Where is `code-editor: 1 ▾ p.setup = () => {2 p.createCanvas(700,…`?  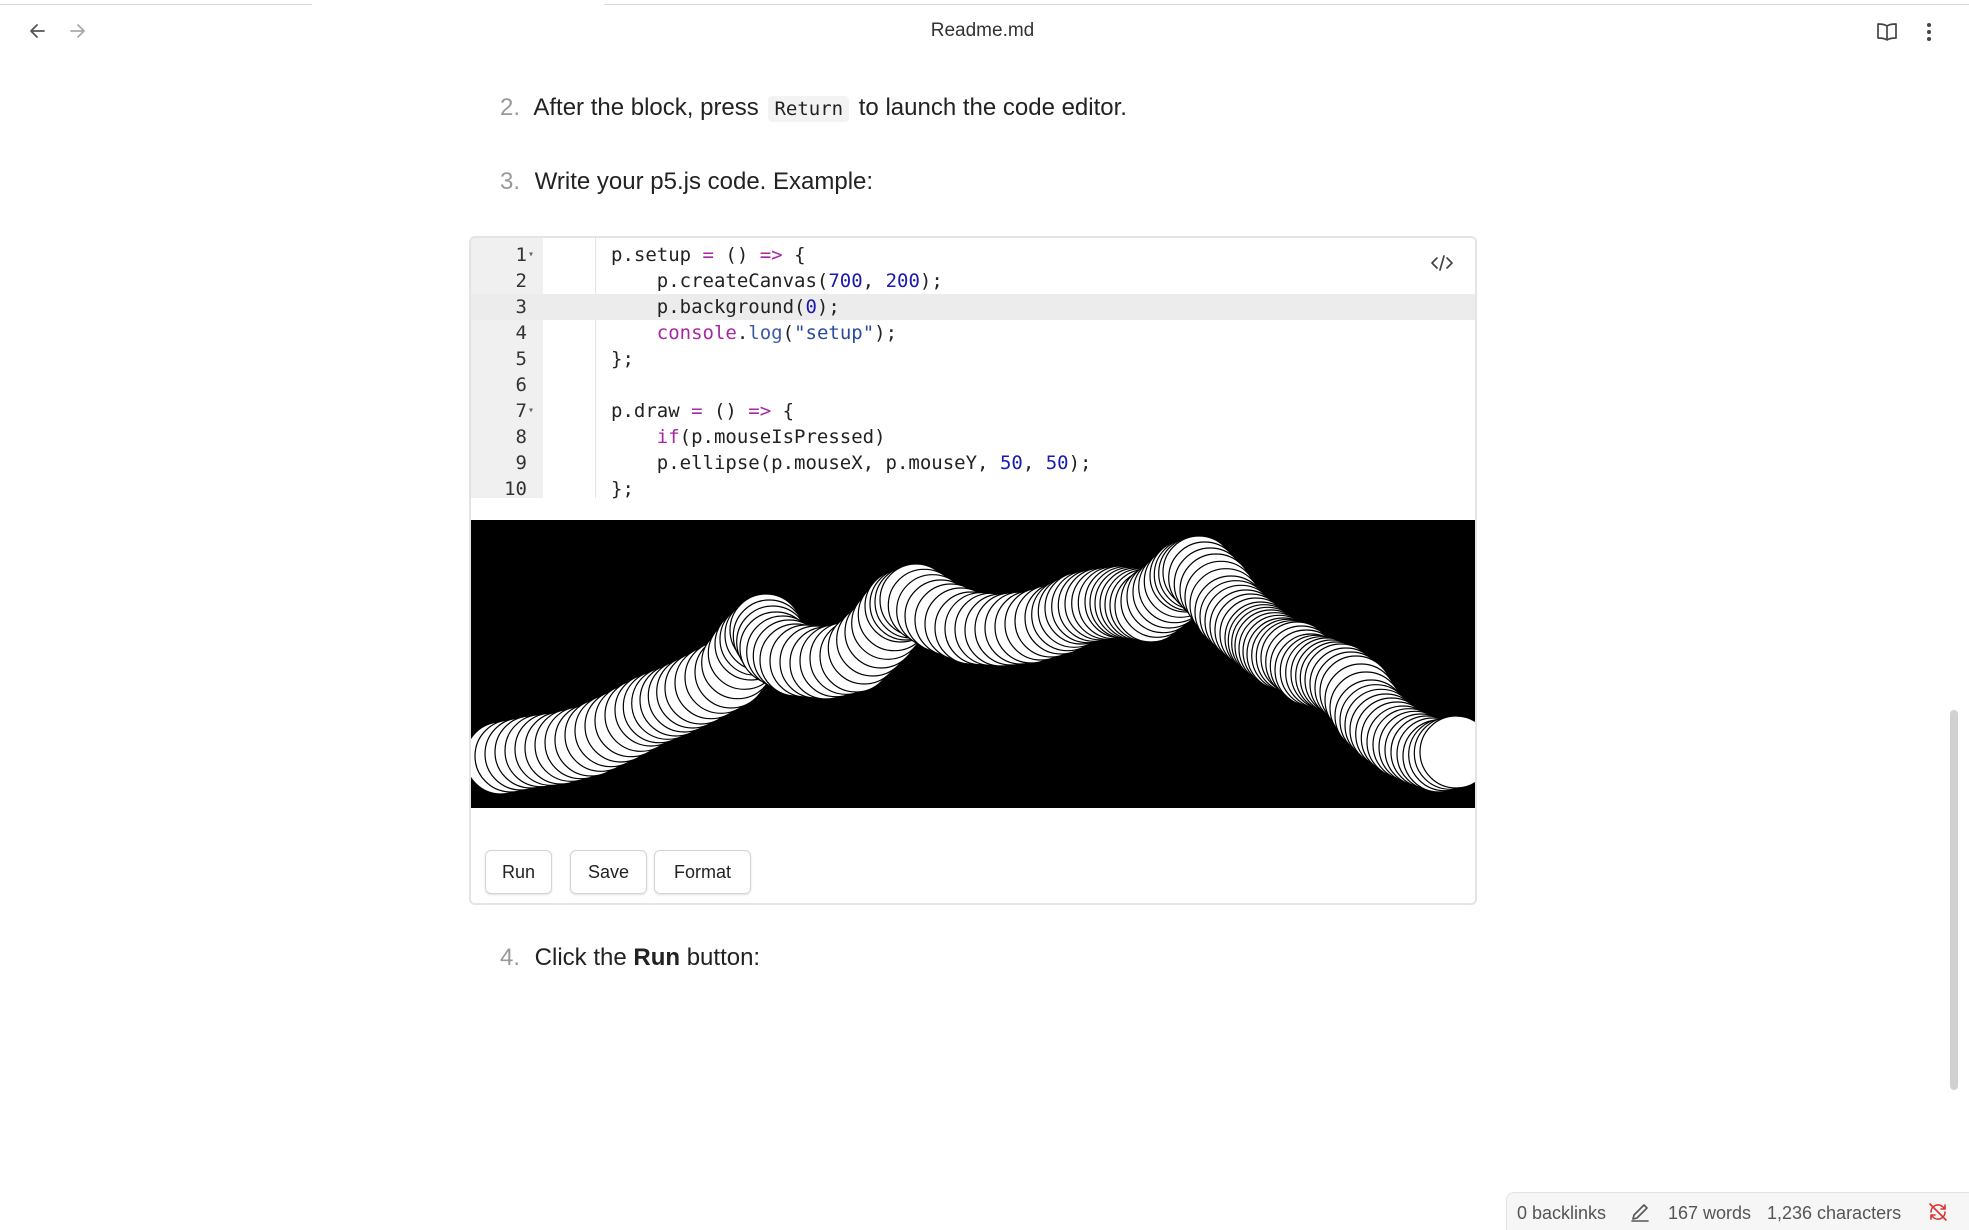
code-editor: 1 ▾ p.setup = () => {2 p.createCanvas(700,… is located at coordinates (973, 369).